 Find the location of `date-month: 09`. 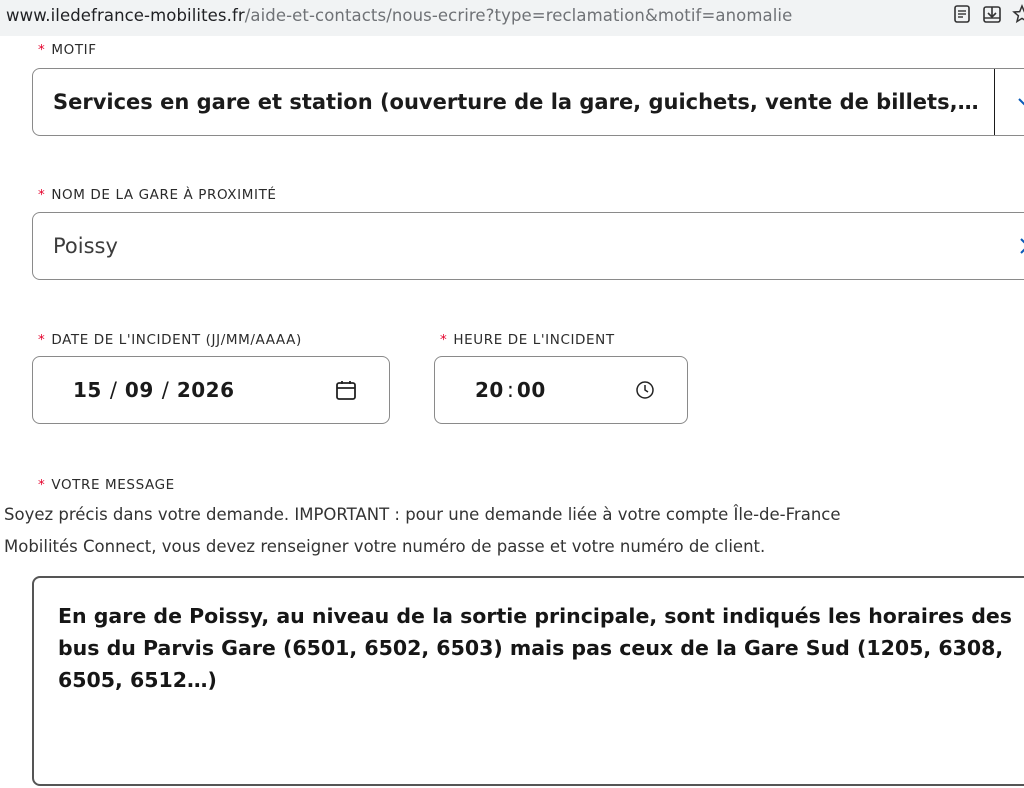

date-month: 09 is located at coordinates (139, 390).